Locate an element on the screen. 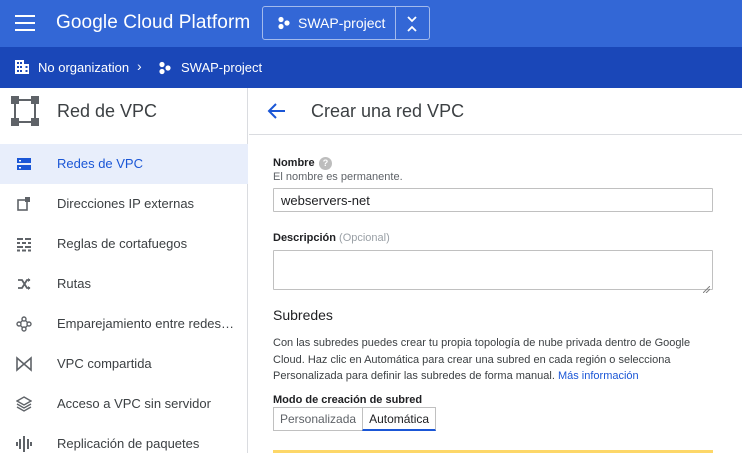 The image size is (742, 464). help-icon: ? is located at coordinates (325, 163).